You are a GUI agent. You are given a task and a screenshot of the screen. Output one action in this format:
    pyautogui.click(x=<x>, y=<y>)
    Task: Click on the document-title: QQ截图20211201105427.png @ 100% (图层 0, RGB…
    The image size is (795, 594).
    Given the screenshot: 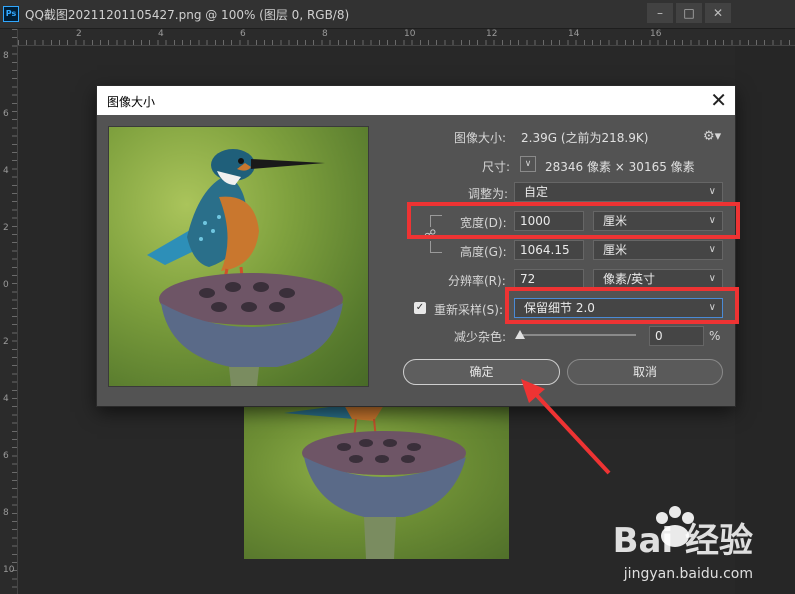 What is the action you would take?
    pyautogui.click(x=187, y=15)
    